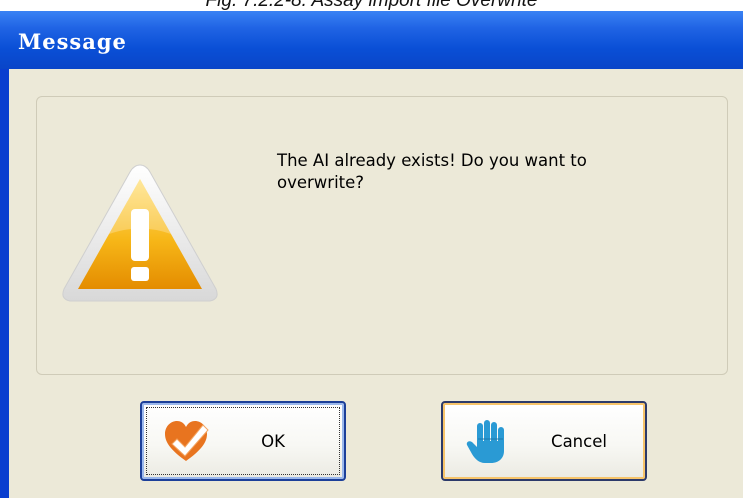 The width and height of the screenshot is (743, 498). Describe the element at coordinates (243, 441) in the screenshot. I see `ok-button: OK` at that location.